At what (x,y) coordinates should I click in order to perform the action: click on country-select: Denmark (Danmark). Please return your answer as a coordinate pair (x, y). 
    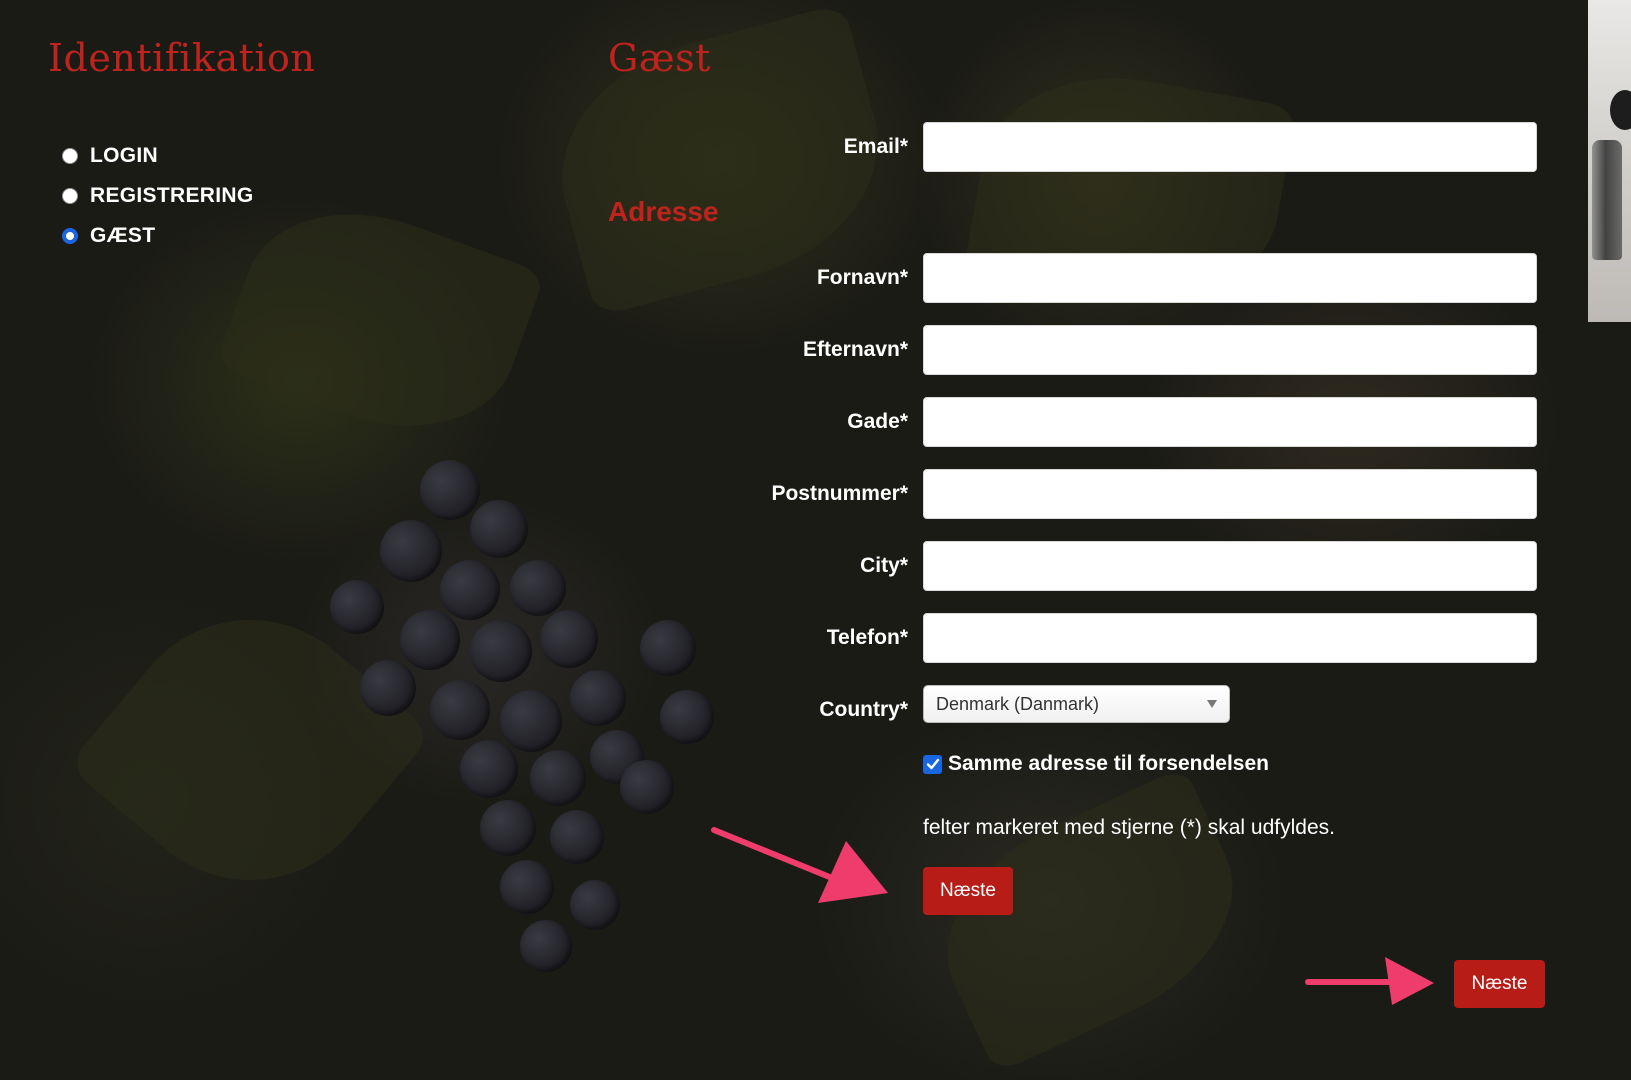
    Looking at the image, I should click on (1076, 704).